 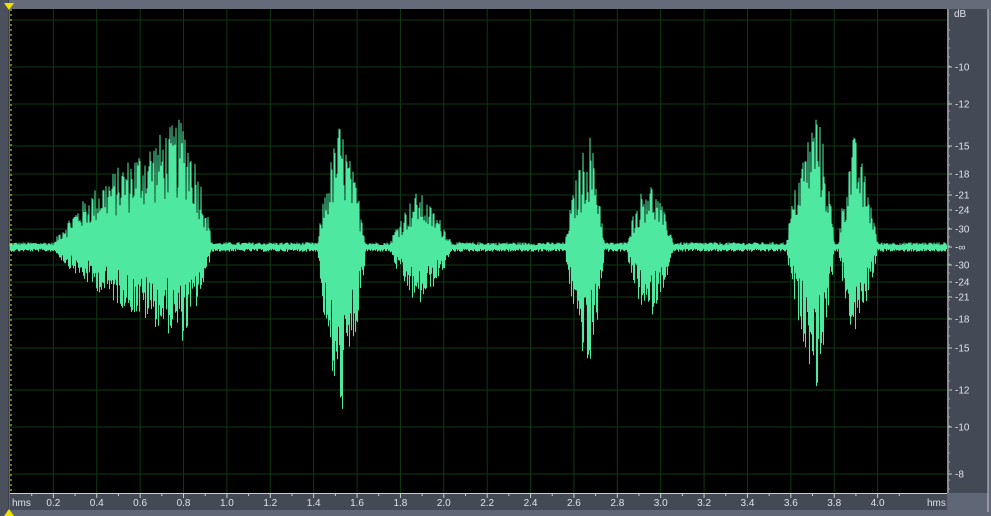 I want to click on x-tick-label: 1.4, so click(x=314, y=503).